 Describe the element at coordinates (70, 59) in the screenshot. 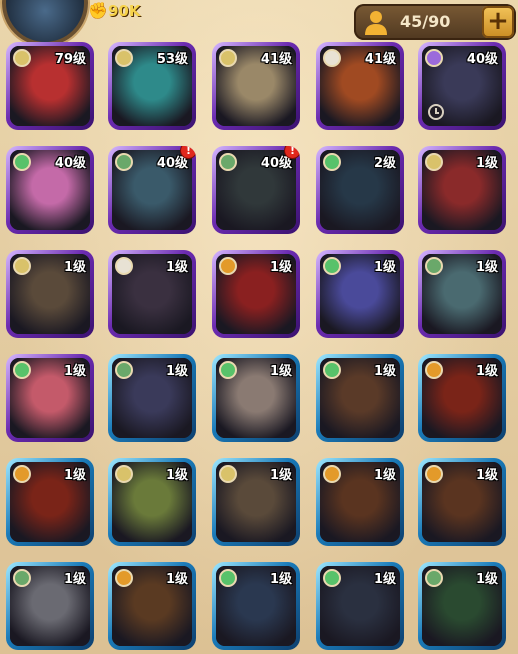

I see `hero-level: 79级` at that location.